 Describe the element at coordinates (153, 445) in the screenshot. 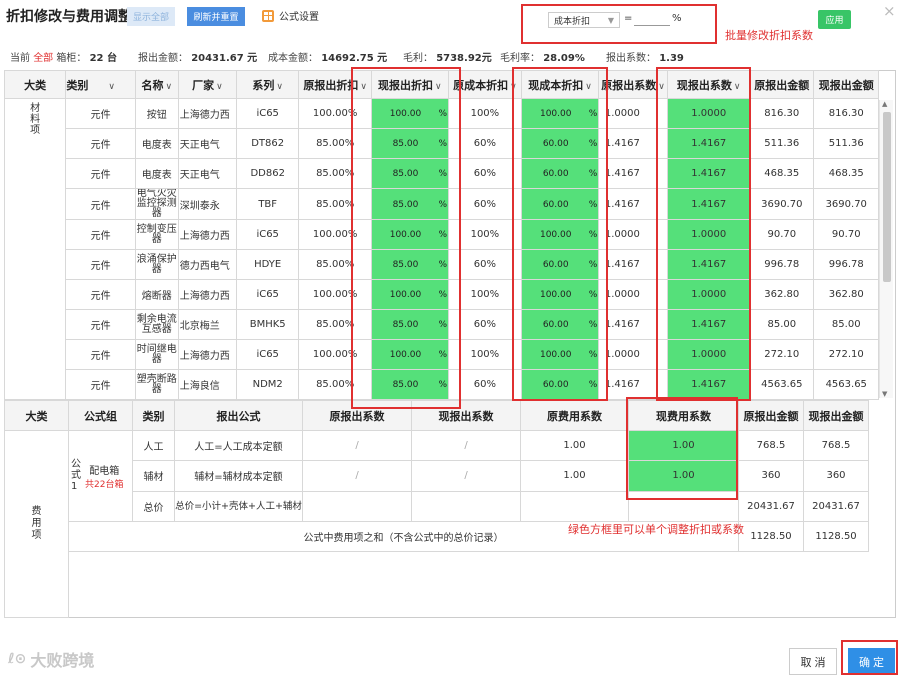

I see `cost-type: 人工` at that location.